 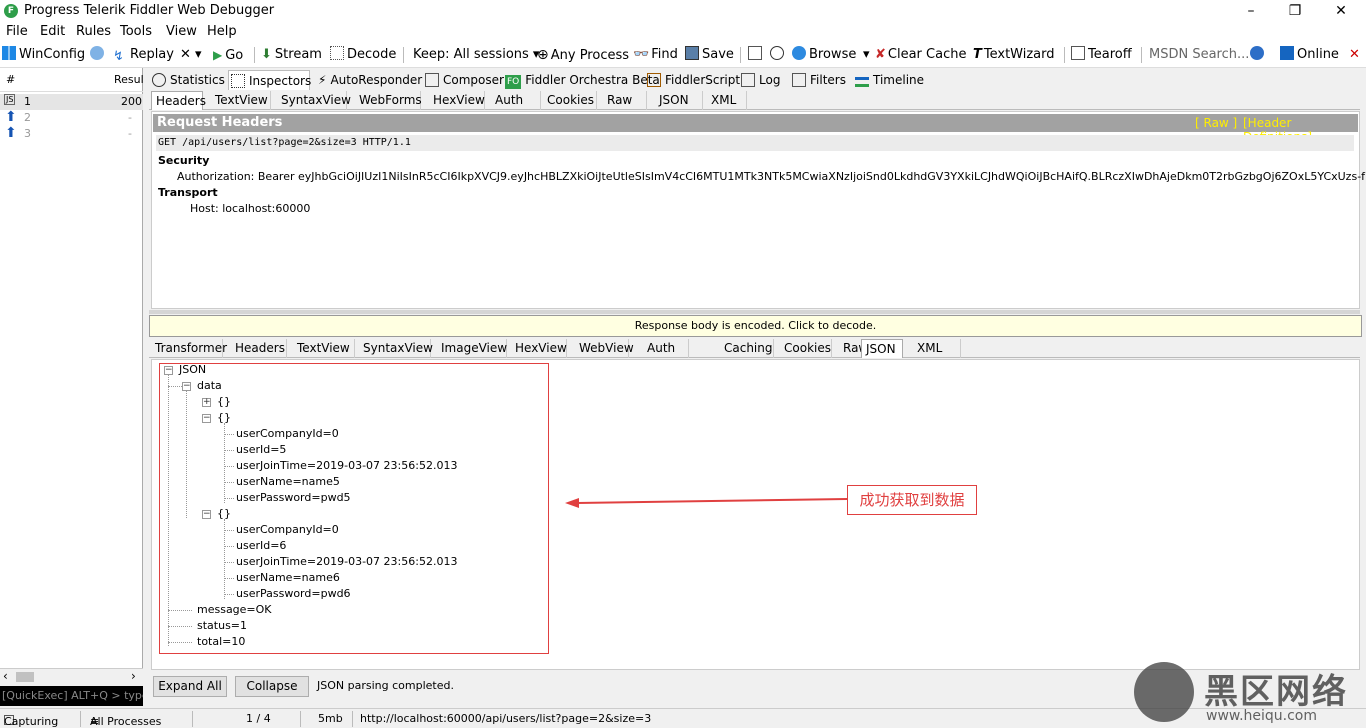 What do you see at coordinates (178, 100) in the screenshot?
I see `req-tab-headers: Headers` at bounding box center [178, 100].